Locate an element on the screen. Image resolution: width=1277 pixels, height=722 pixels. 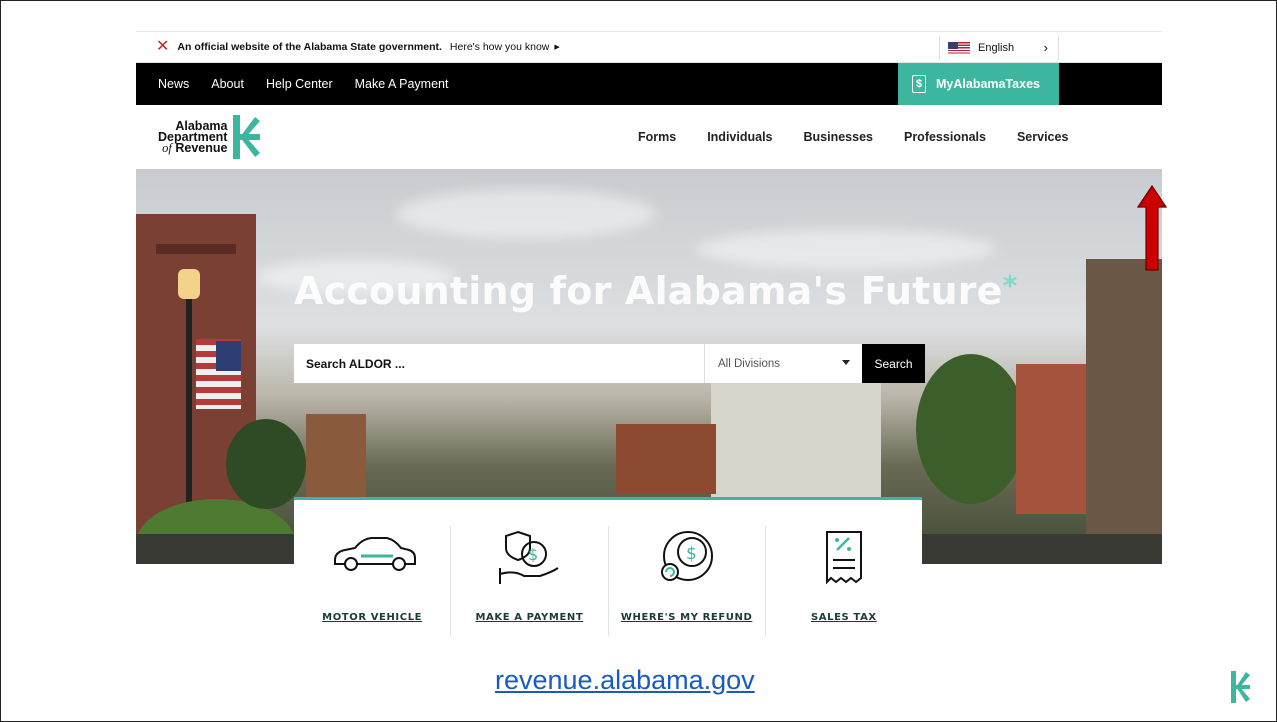
dollar-document-icon: $ is located at coordinates (919, 84).